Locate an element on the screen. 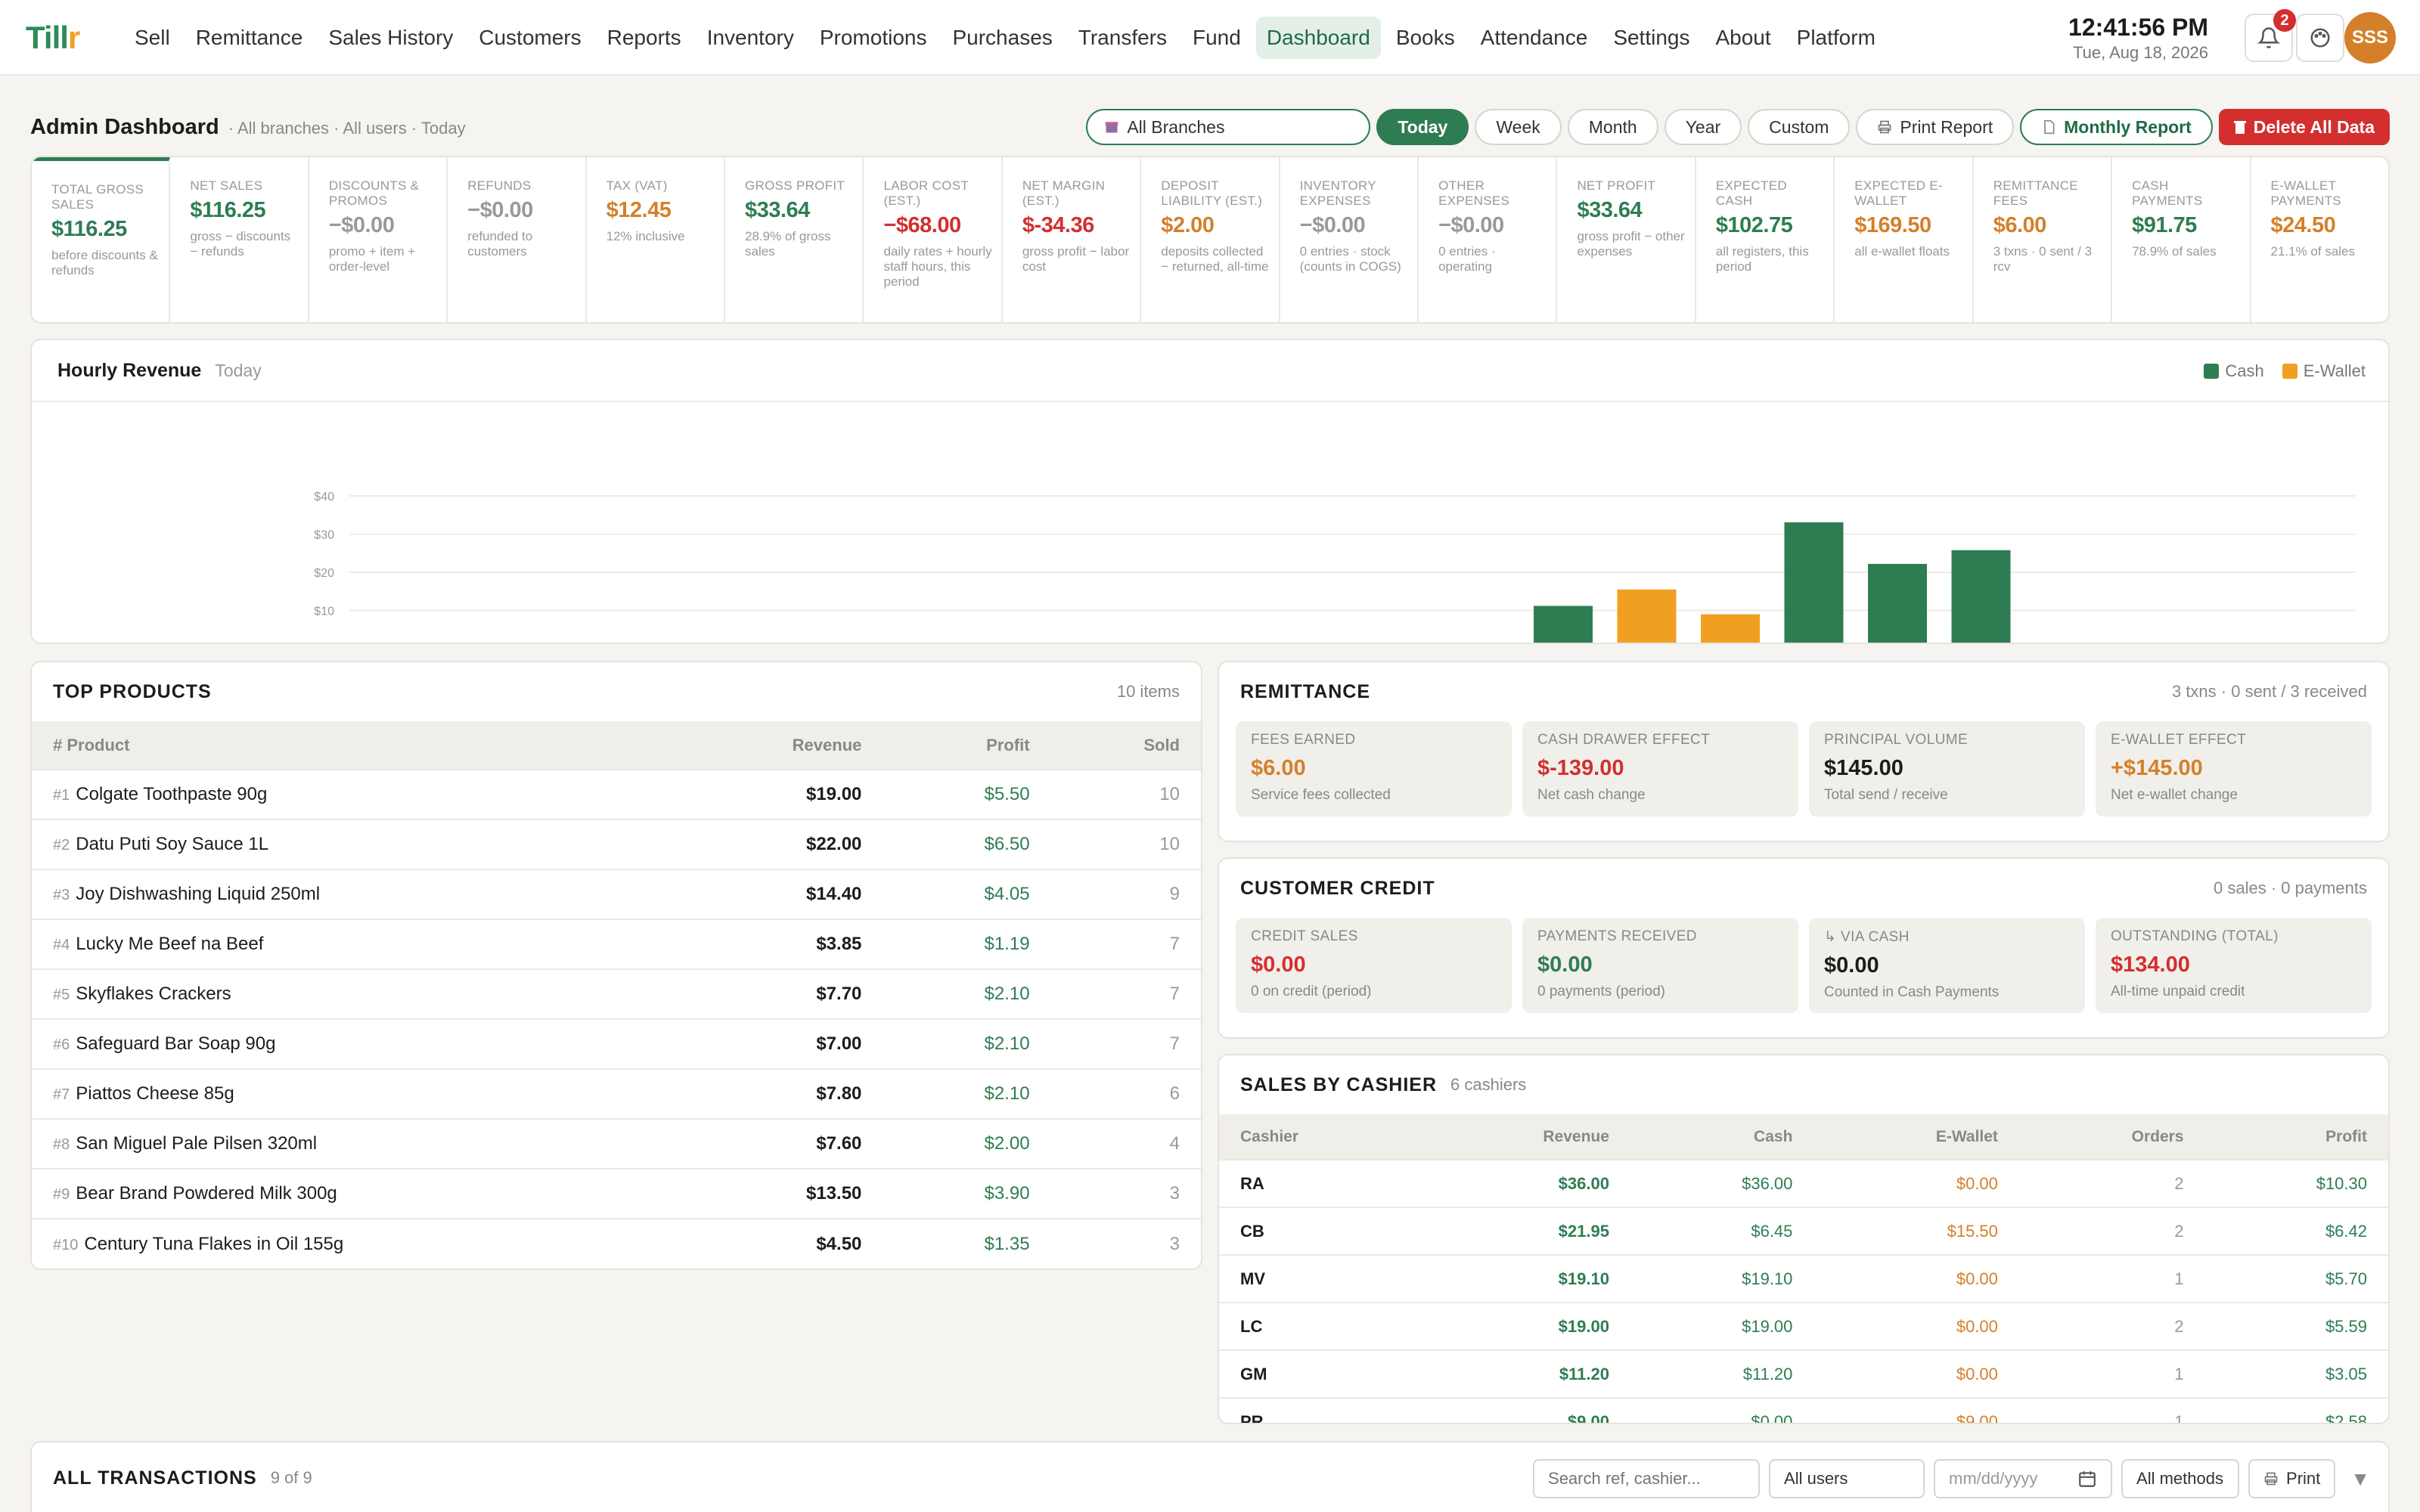 This screenshot has height=1512, width=2420. column-header-cash: Cash is located at coordinates (1722, 1137).